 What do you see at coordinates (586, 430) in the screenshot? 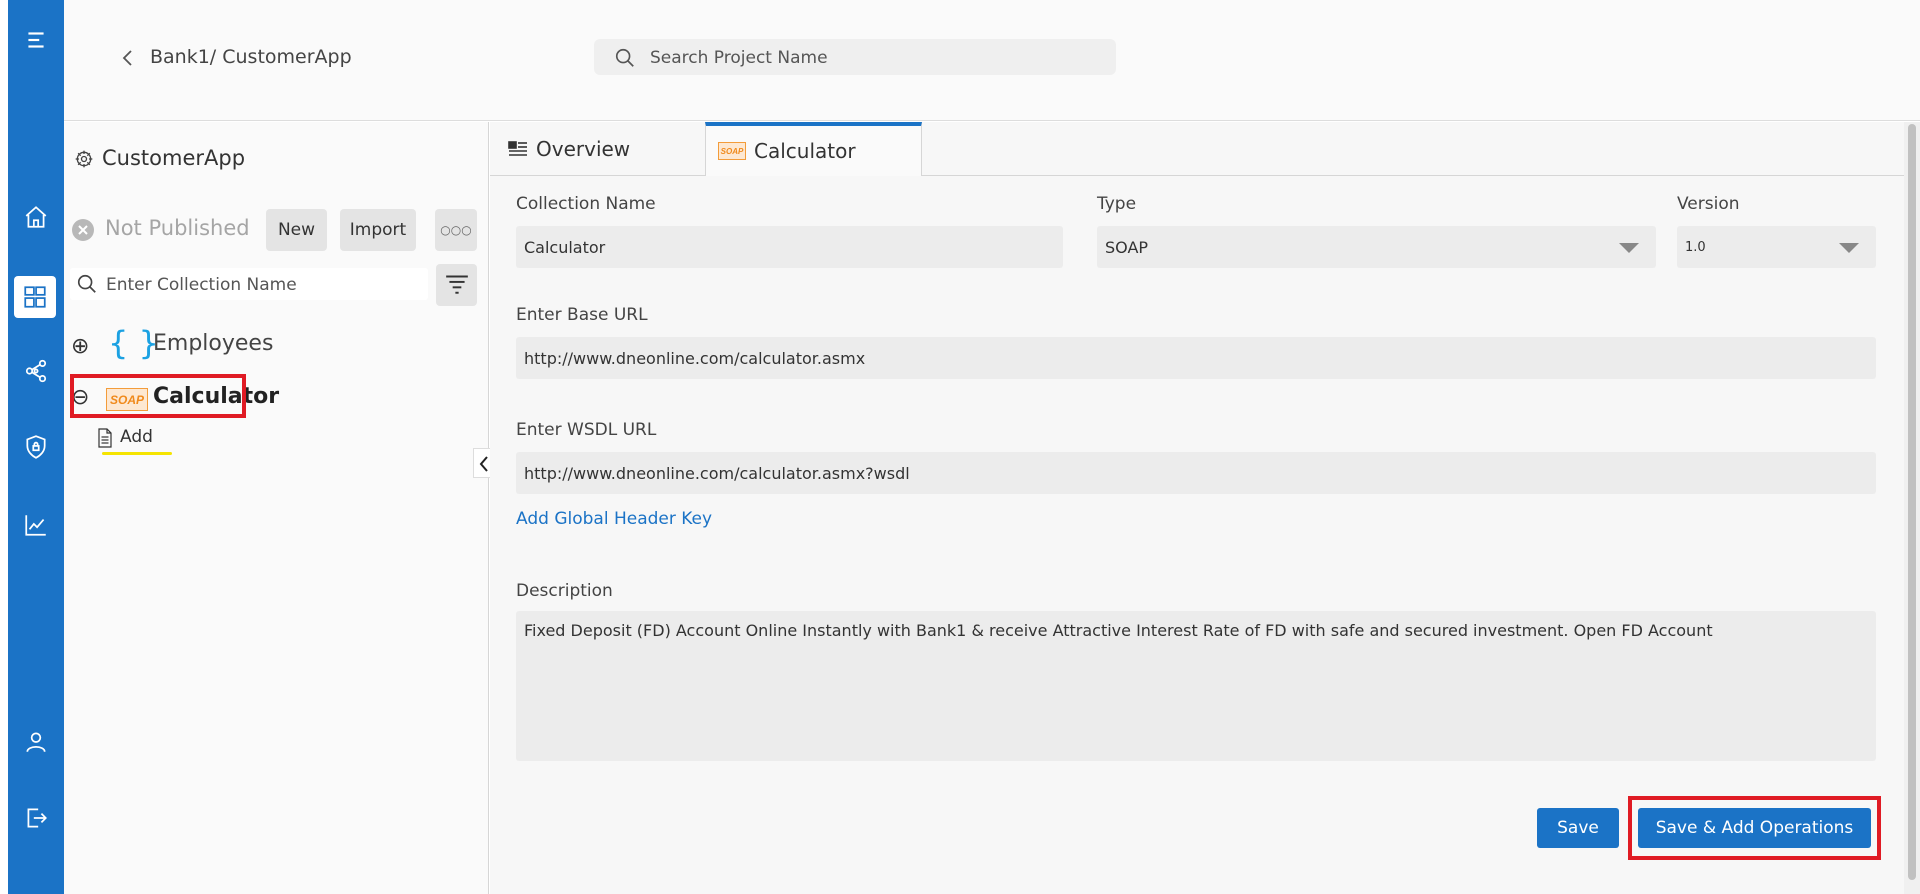
I see `wsdl-url-label: Enter WSDL URL` at bounding box center [586, 430].